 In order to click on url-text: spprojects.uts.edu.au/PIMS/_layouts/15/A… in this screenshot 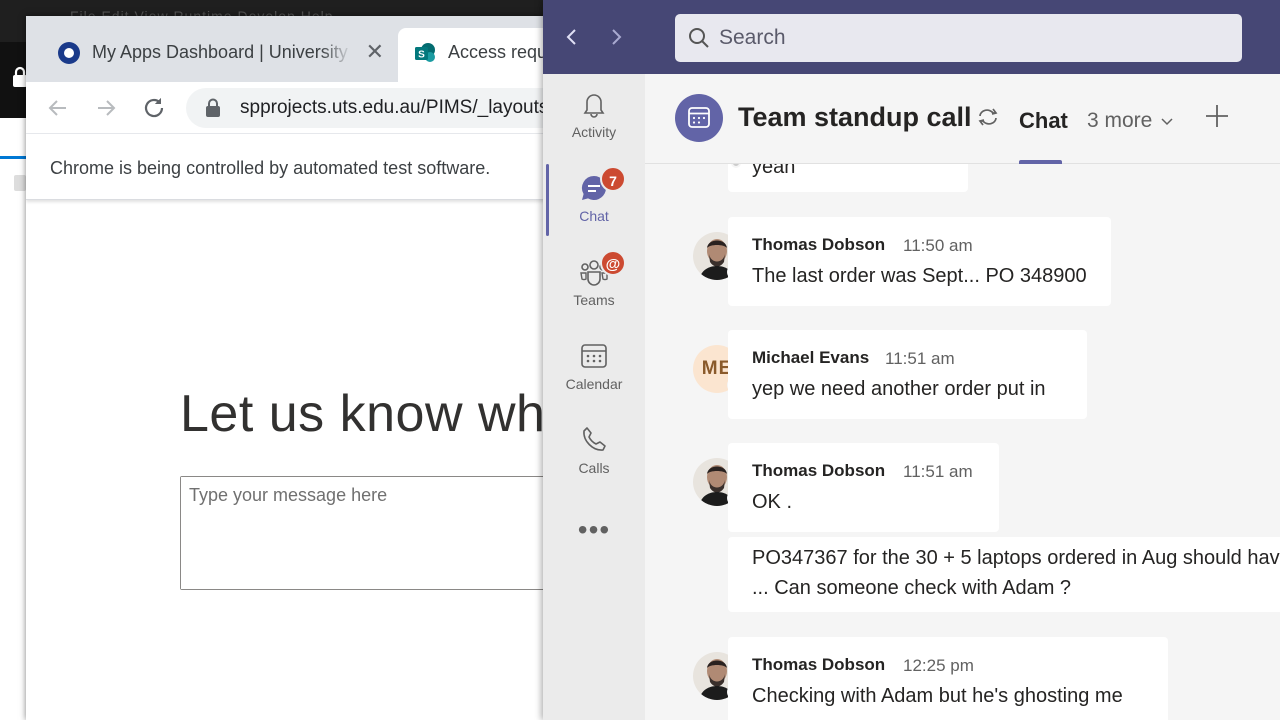, I will do `click(413, 107)`.